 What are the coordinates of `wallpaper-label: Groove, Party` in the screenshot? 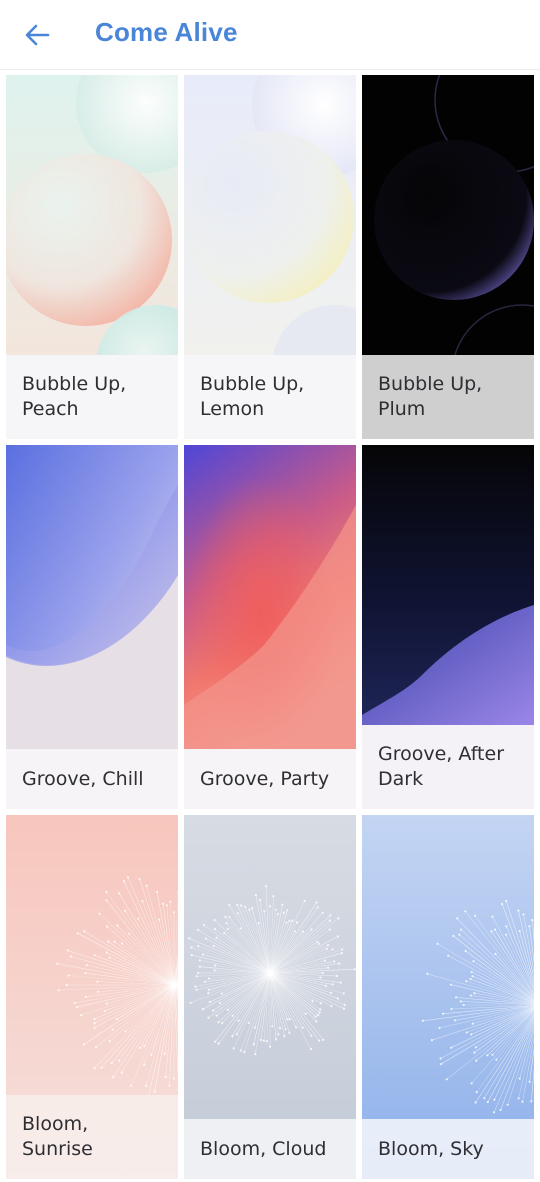 It's located at (265, 778).